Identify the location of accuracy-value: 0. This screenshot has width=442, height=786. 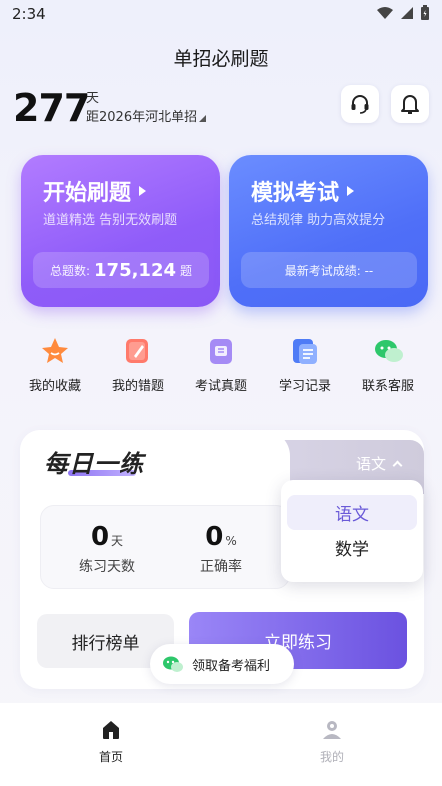
(214, 537).